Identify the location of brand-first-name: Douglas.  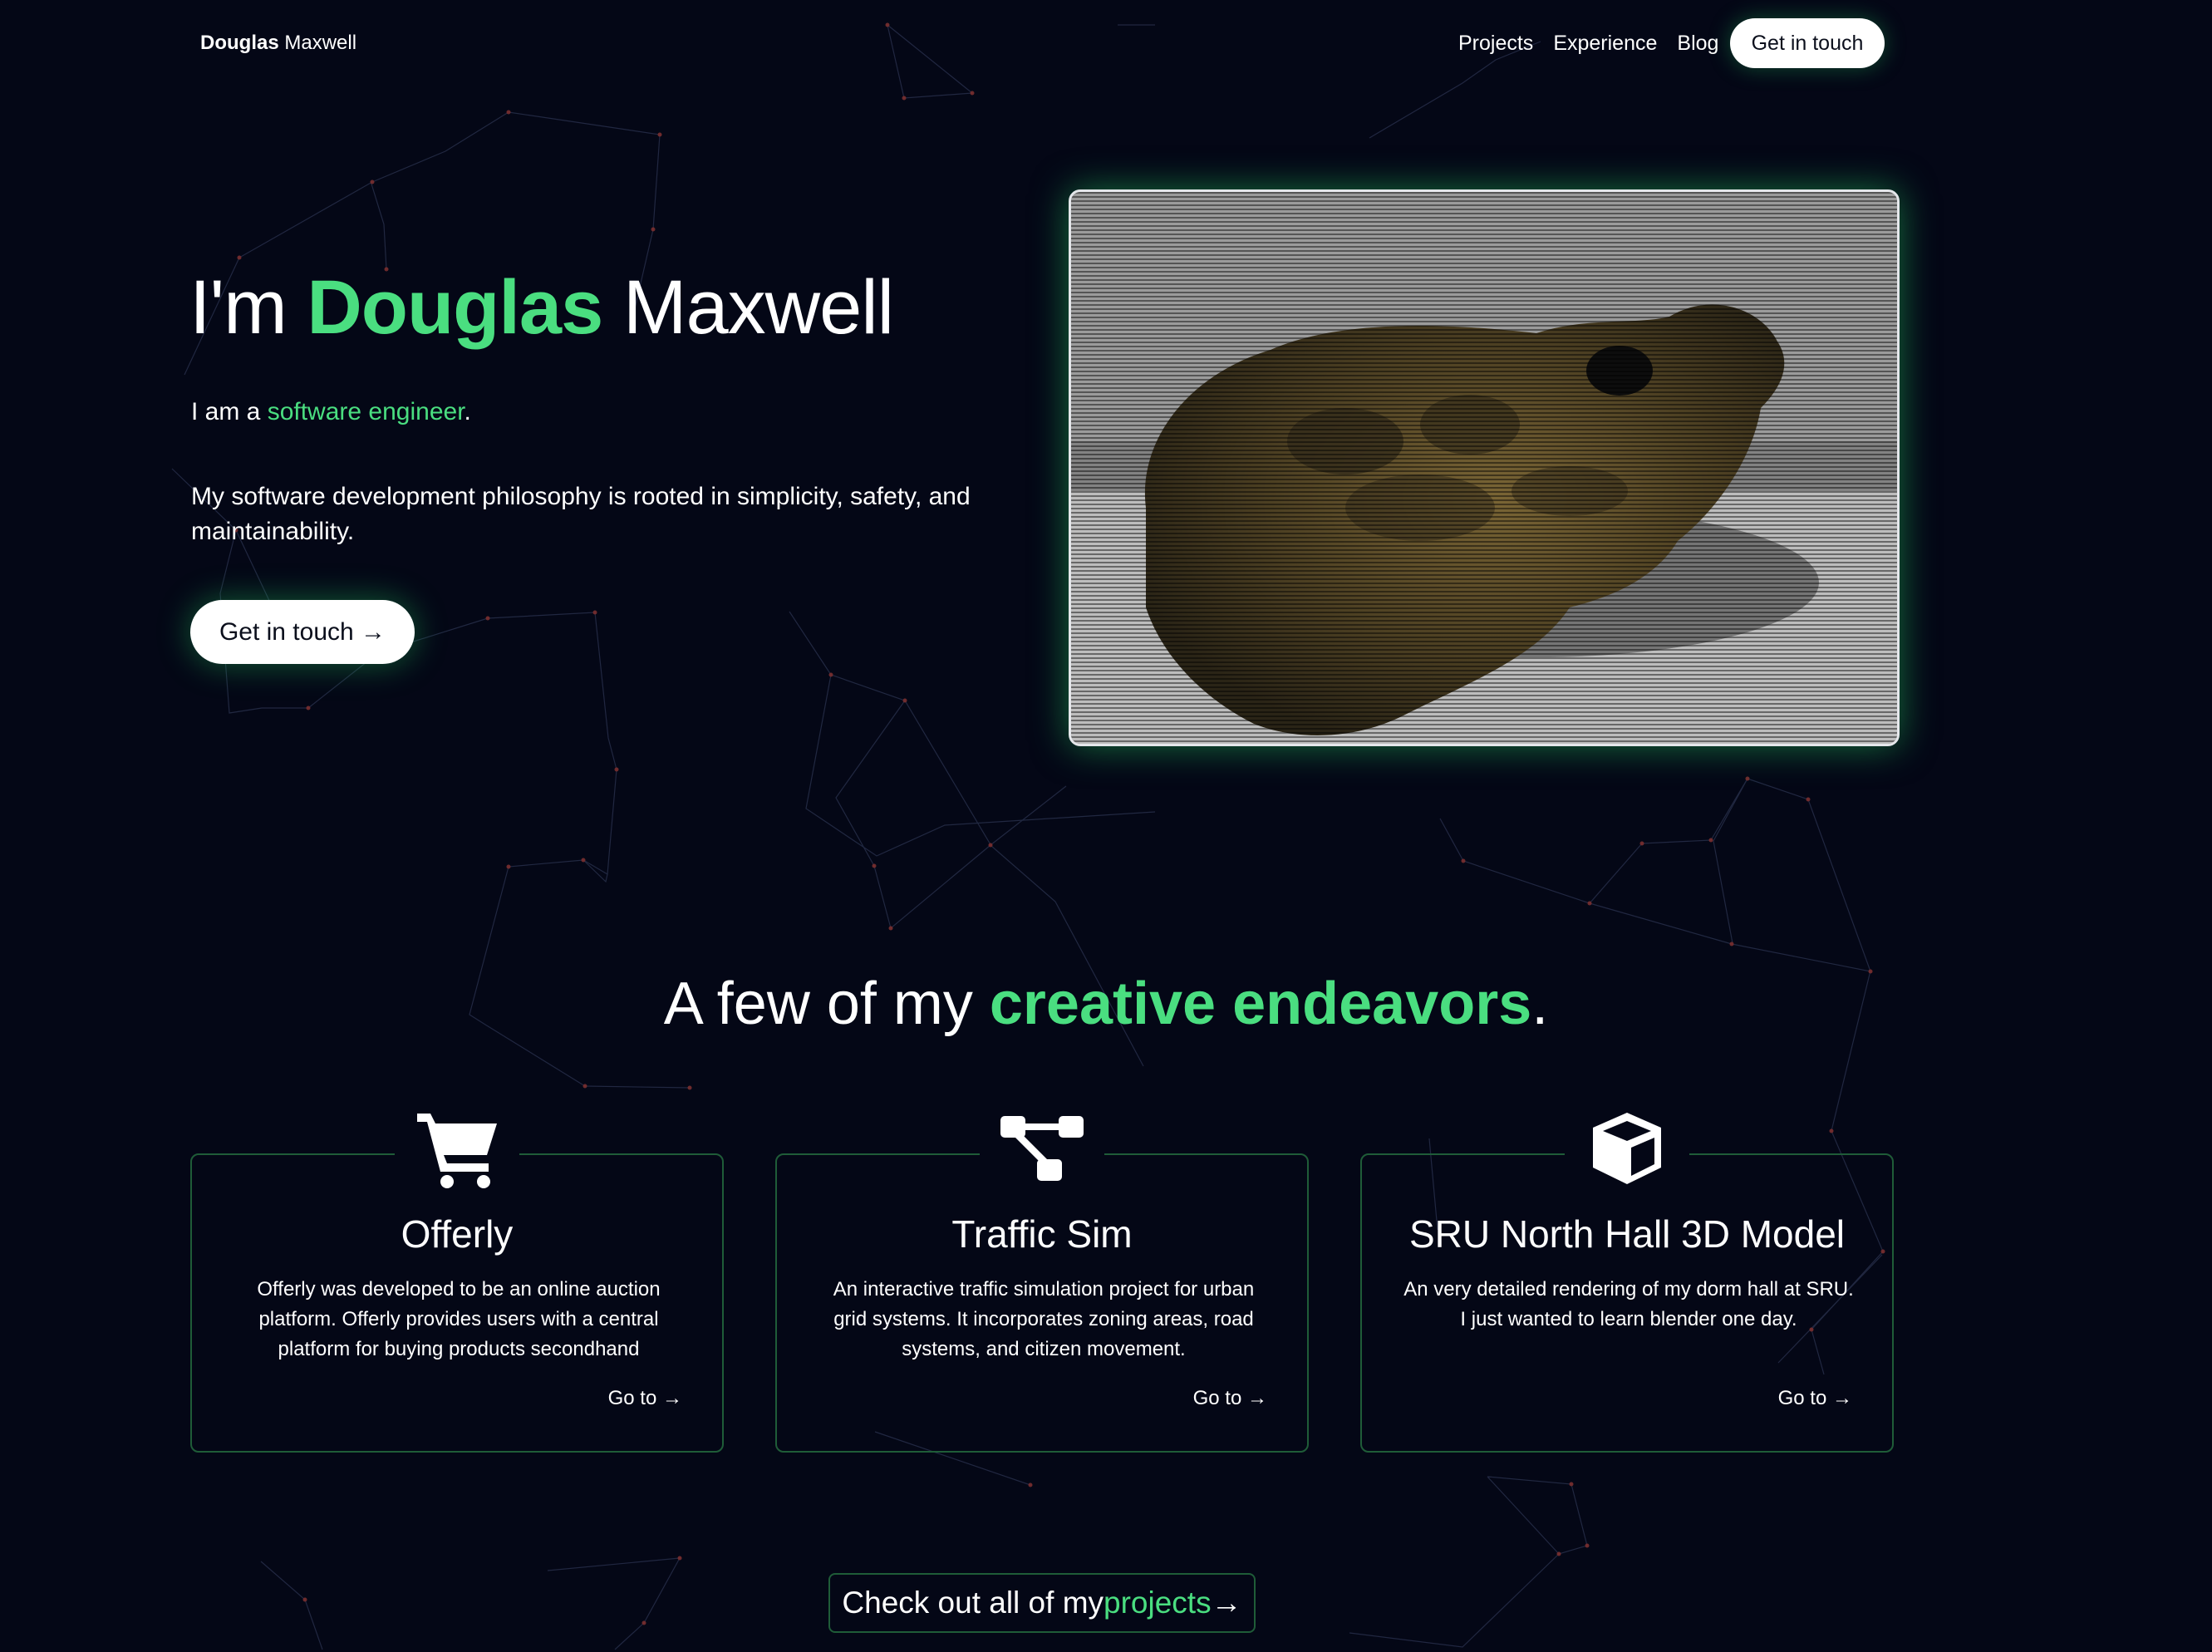
(240, 43).